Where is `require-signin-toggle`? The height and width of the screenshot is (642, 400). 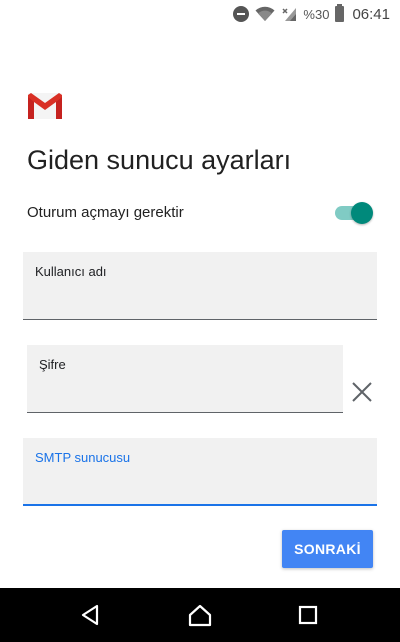
require-signin-toggle is located at coordinates (354, 213).